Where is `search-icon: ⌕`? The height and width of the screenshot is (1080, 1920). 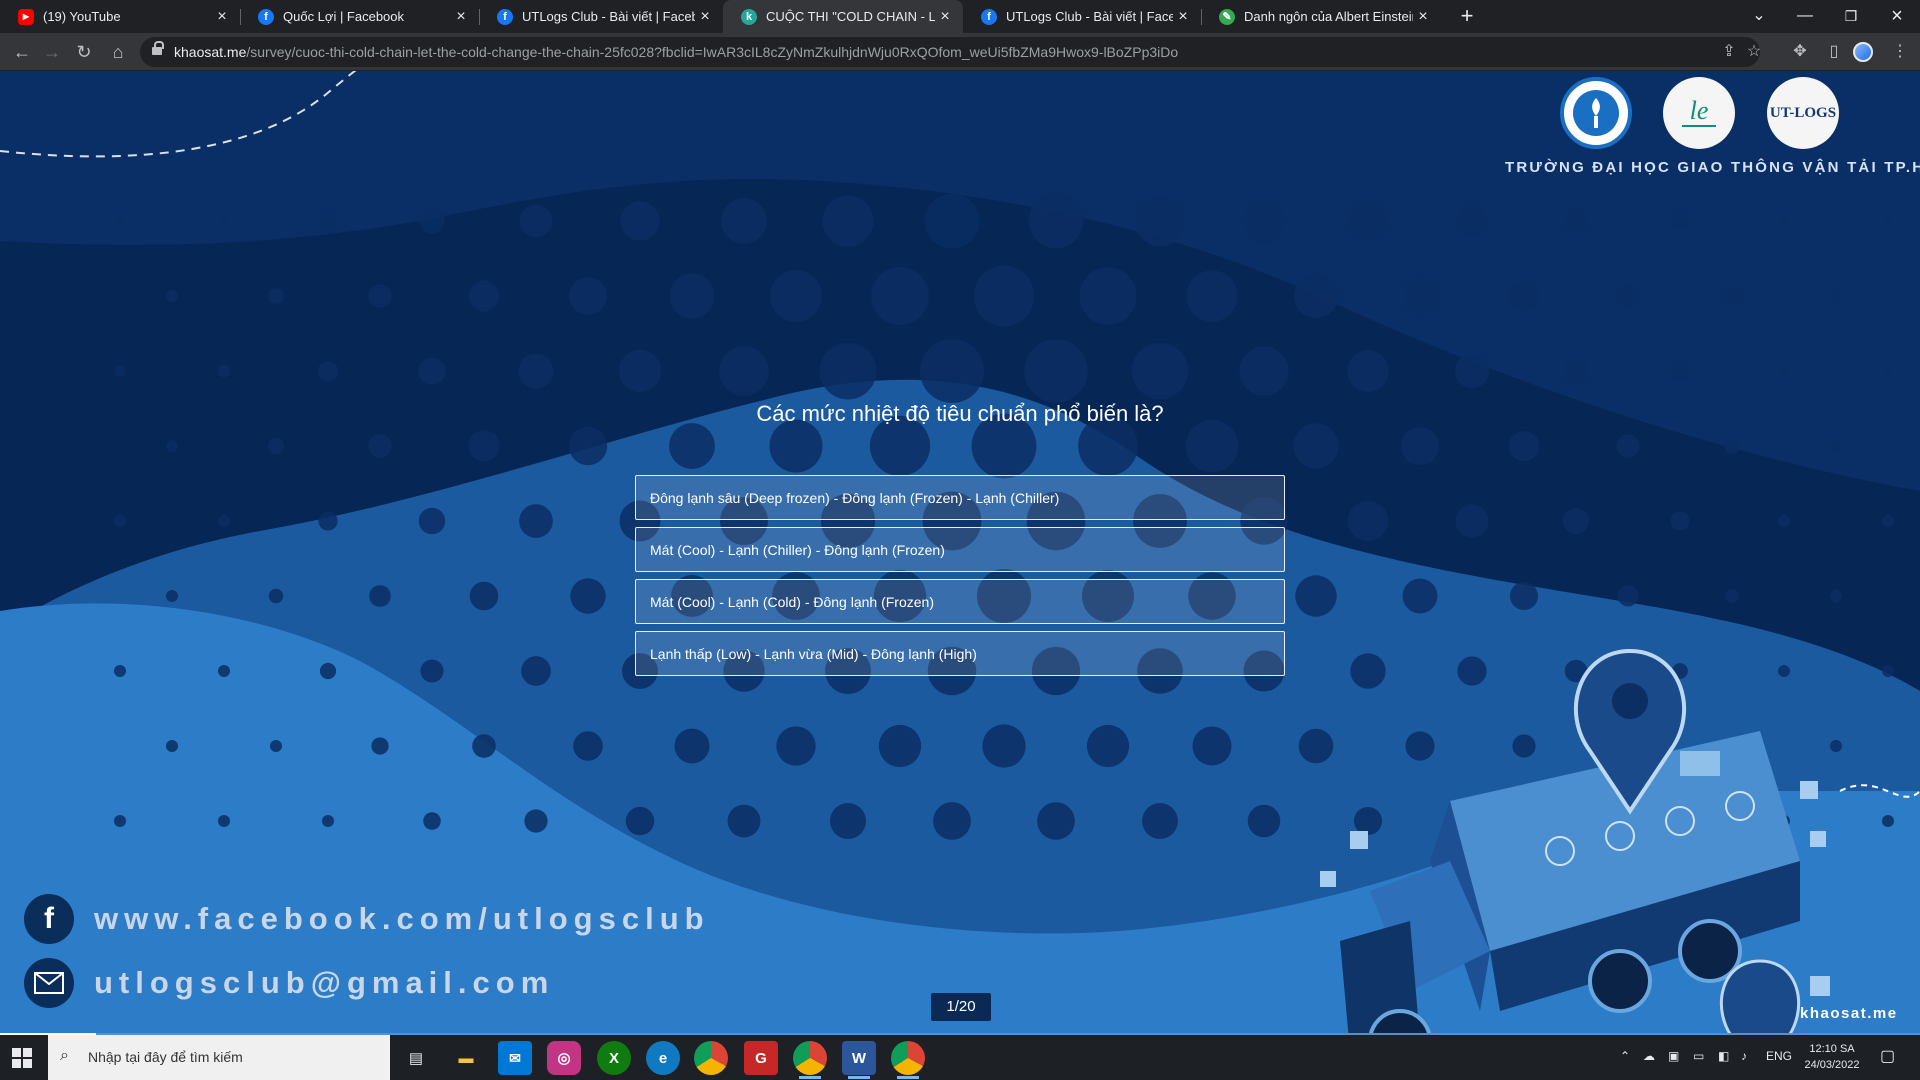 search-icon: ⌕ is located at coordinates (64, 1055).